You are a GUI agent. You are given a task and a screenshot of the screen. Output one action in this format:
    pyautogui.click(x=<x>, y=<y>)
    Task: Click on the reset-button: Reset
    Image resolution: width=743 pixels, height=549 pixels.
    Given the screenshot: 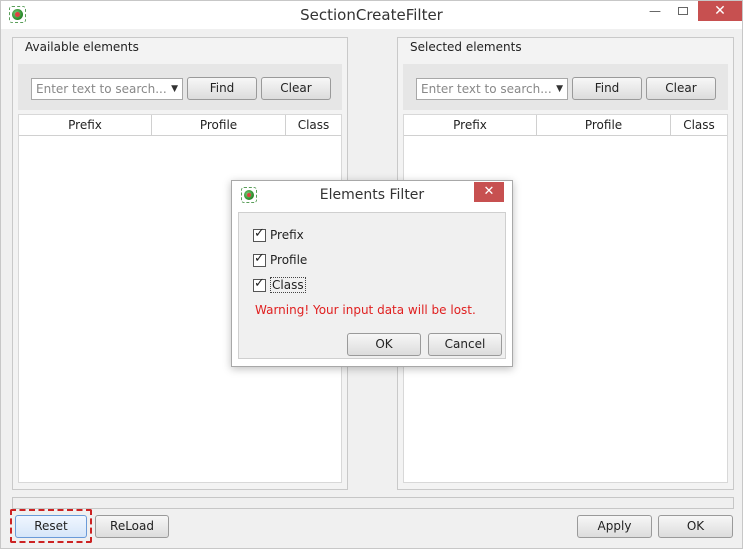 What is the action you would take?
    pyautogui.click(x=51, y=526)
    